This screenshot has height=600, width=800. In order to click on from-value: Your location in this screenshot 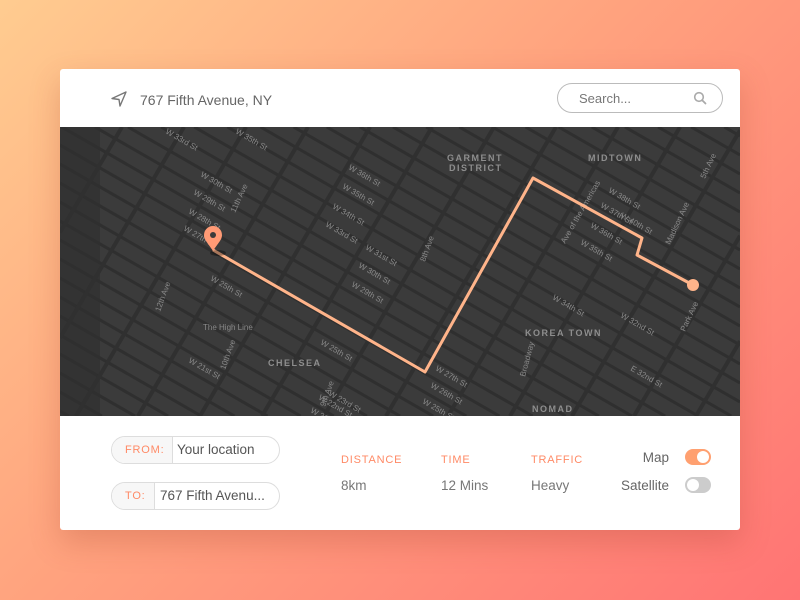, I will do `click(216, 450)`.